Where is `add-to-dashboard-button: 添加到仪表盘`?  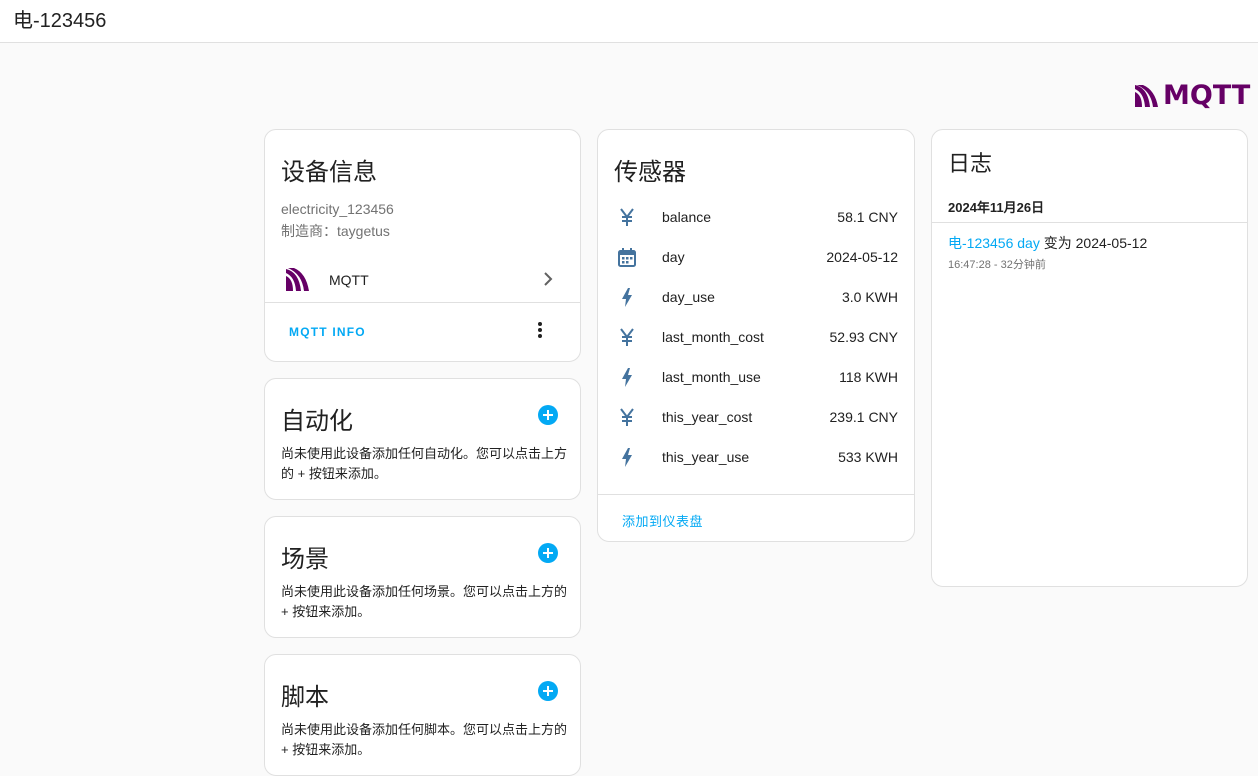 add-to-dashboard-button: 添加到仪表盘 is located at coordinates (662, 520).